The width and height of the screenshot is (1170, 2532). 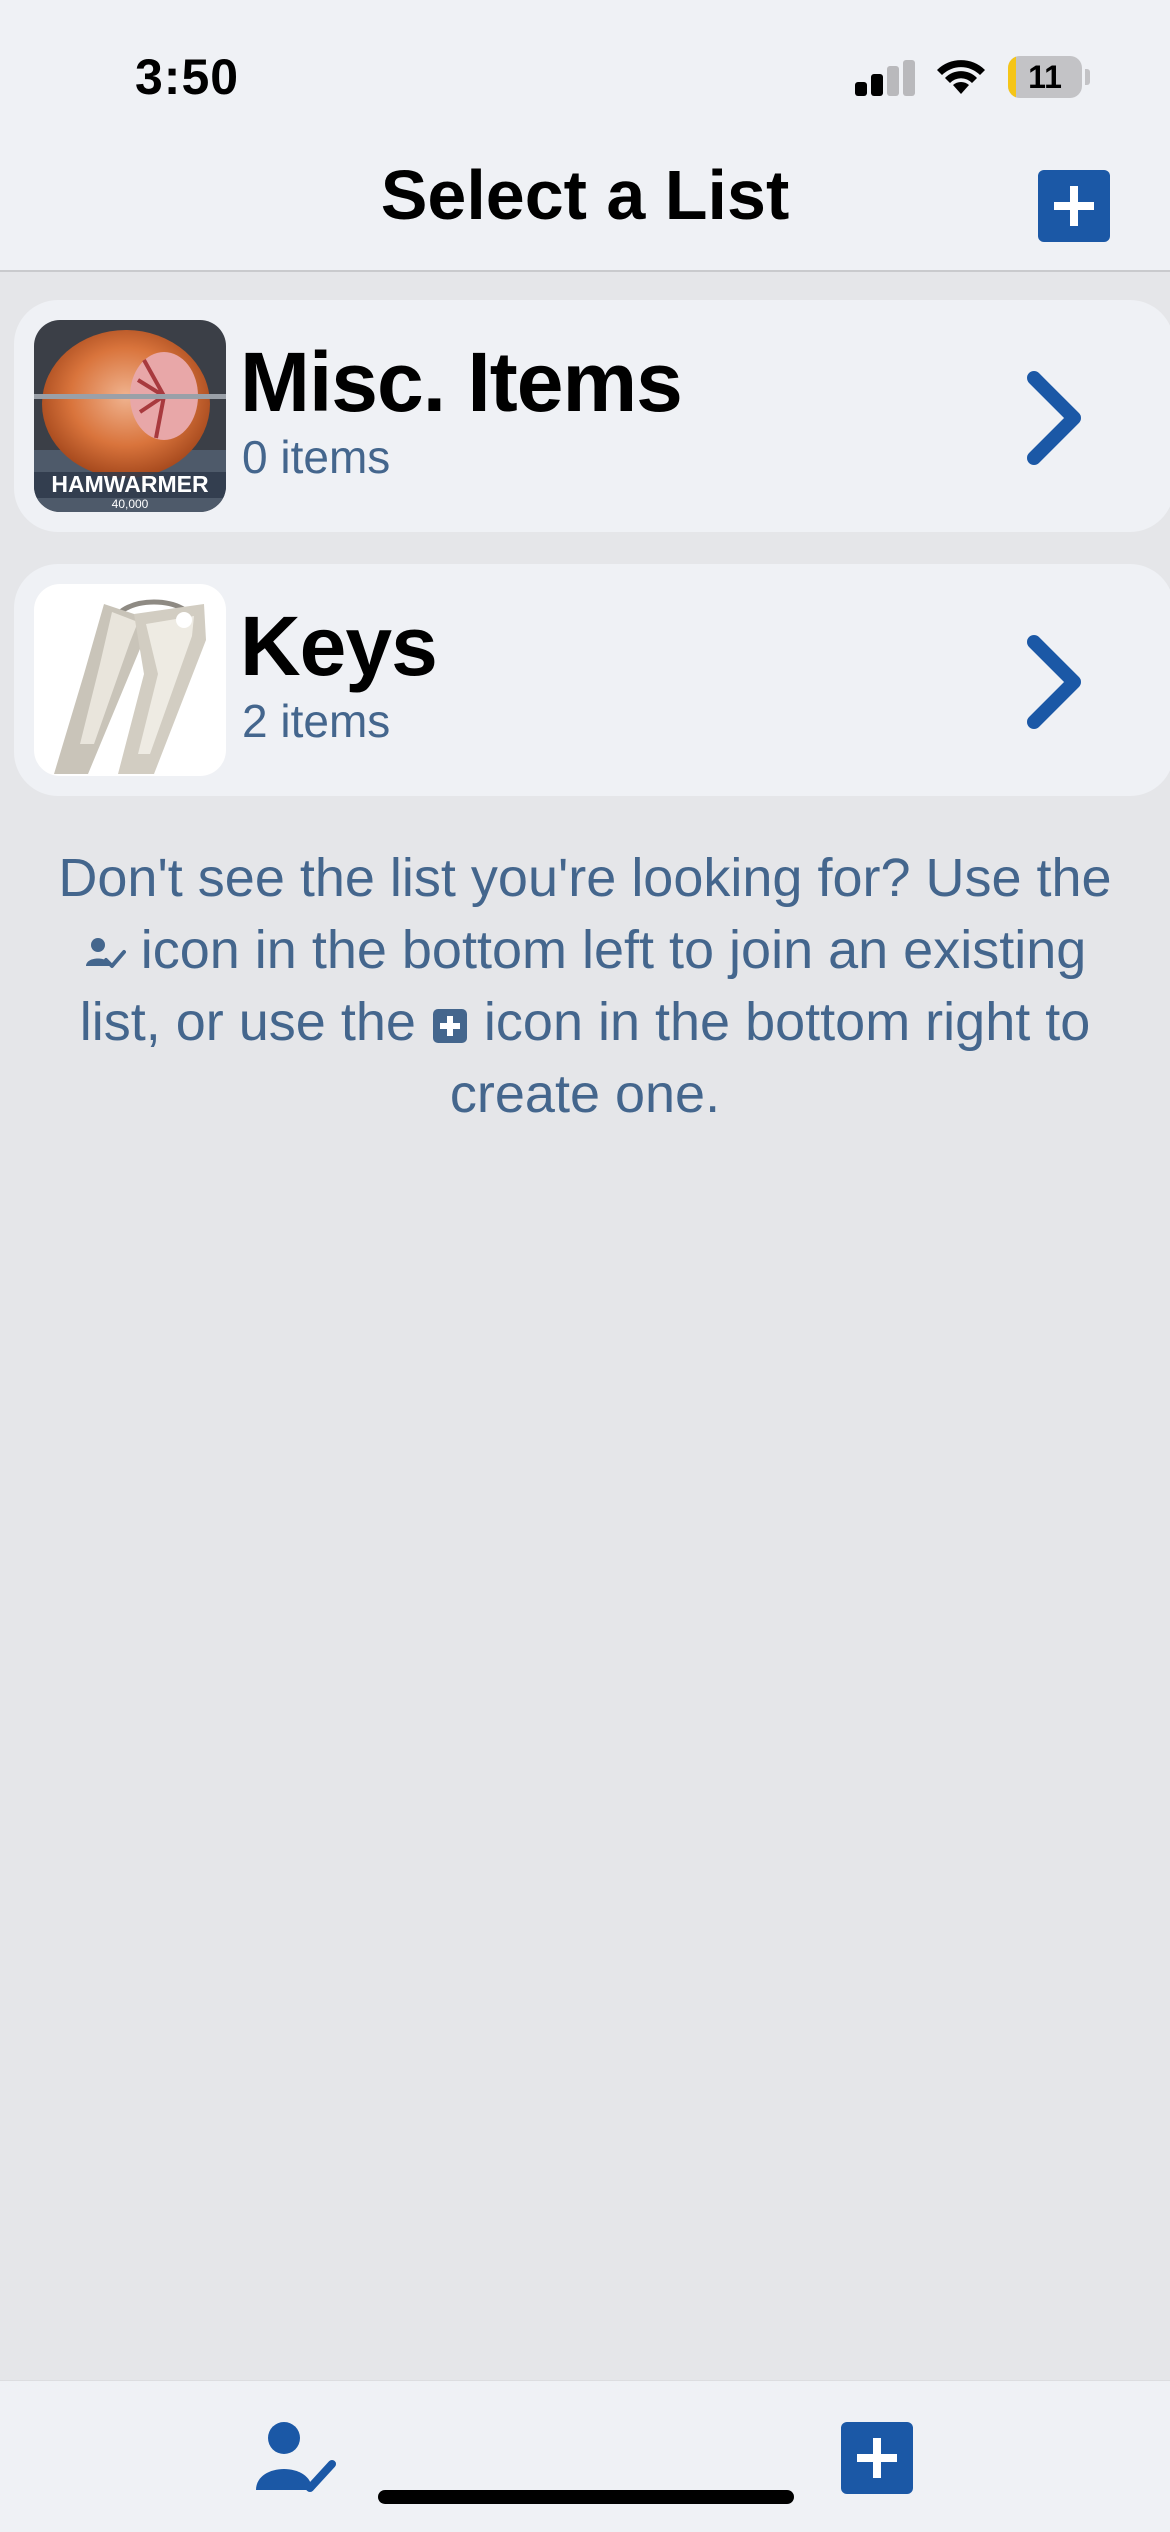 What do you see at coordinates (130, 484) in the screenshot?
I see `thumbnail-title-text: HAMWARMER` at bounding box center [130, 484].